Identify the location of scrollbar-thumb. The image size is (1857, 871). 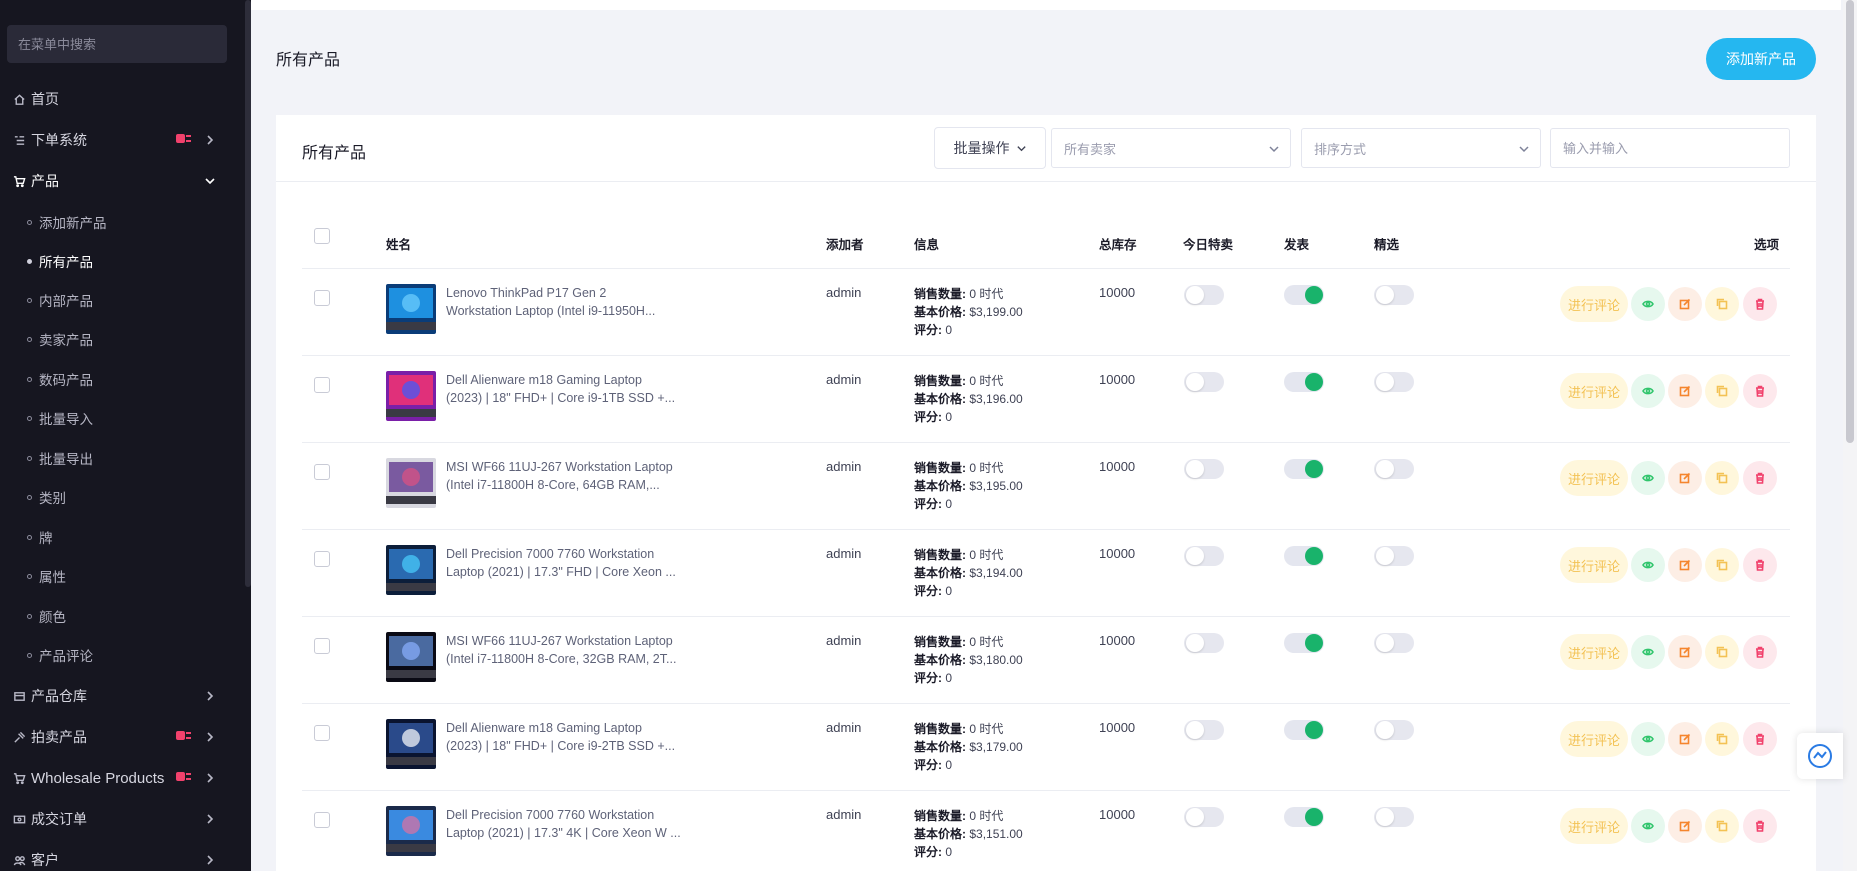
(1850, 221).